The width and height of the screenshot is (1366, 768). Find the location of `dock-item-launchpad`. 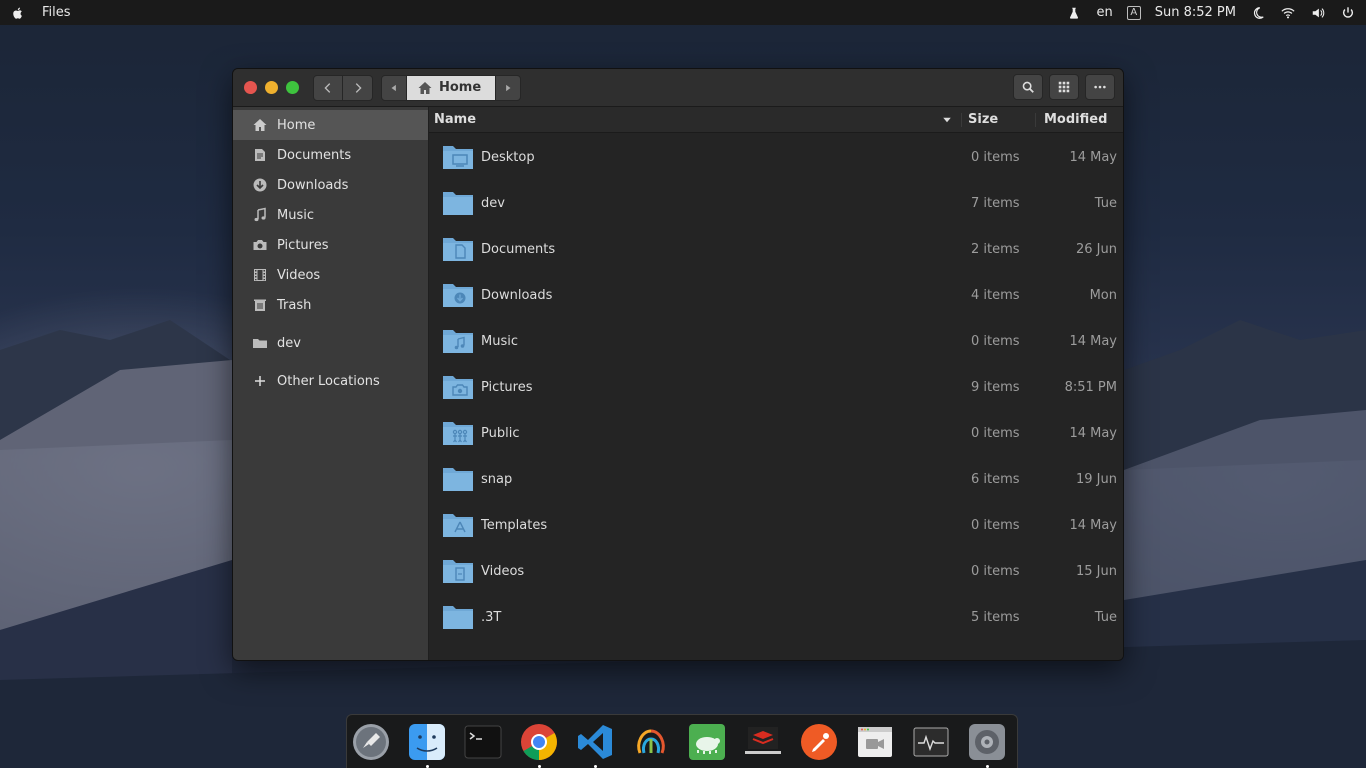

dock-item-launchpad is located at coordinates (371, 742).